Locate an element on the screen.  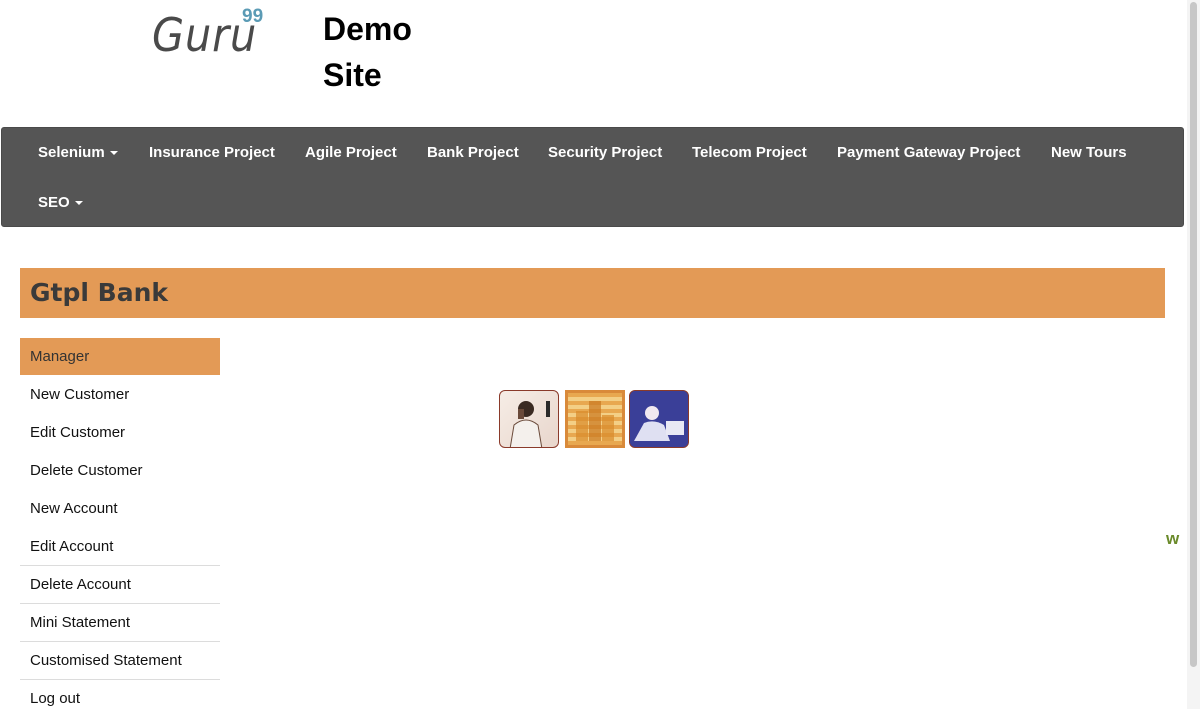
nav-item-insurance-project: Insurance Project is located at coordinates (212, 152).